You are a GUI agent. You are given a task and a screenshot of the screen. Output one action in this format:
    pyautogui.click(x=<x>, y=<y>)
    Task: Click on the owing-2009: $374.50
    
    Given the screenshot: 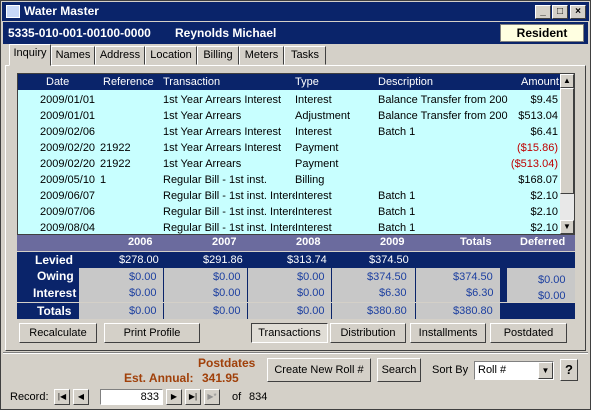 What is the action you would take?
    pyautogui.click(x=387, y=277)
    